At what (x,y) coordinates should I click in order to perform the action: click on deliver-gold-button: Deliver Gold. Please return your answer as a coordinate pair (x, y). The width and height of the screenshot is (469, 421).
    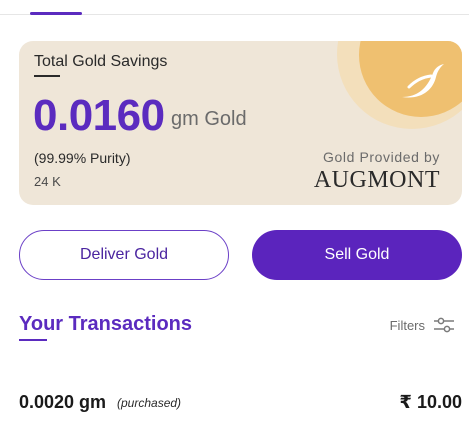
    Looking at the image, I should click on (124, 255).